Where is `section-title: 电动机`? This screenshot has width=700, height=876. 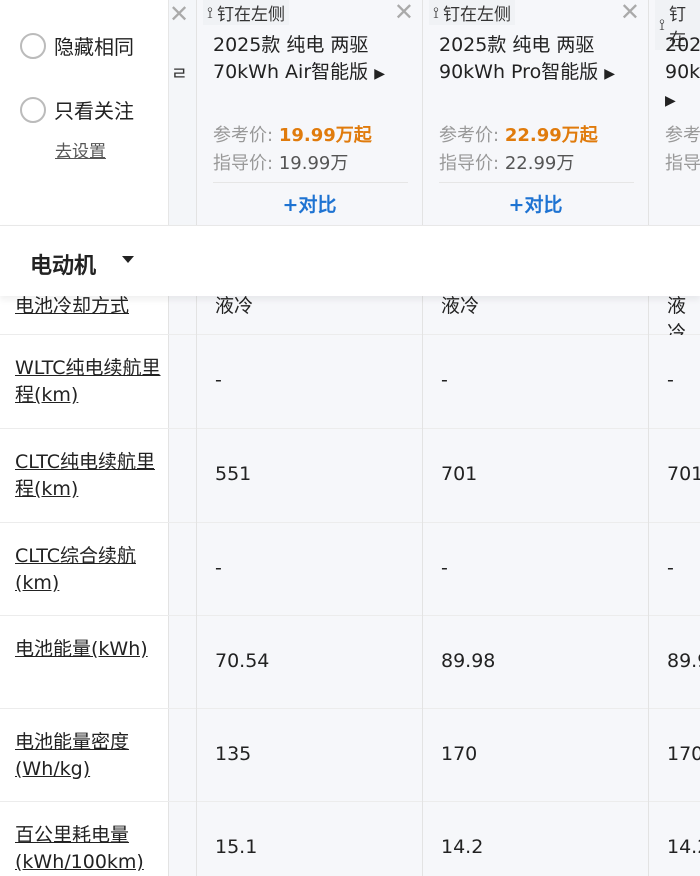 section-title: 电动机 is located at coordinates (63, 266).